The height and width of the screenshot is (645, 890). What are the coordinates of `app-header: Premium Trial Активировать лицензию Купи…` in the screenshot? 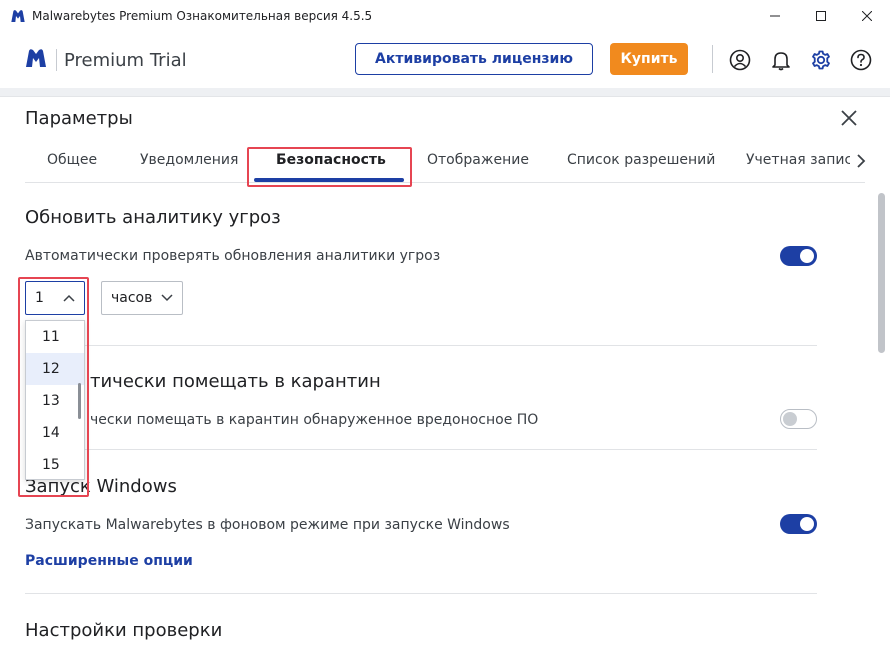 It's located at (445, 60).